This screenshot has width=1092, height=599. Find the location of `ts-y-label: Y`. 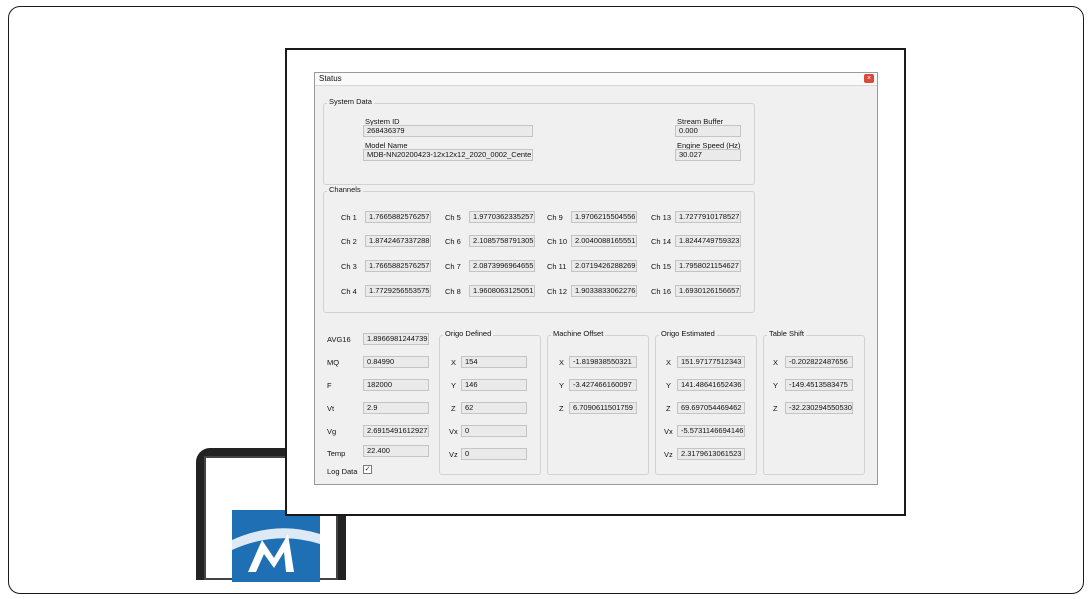

ts-y-label: Y is located at coordinates (776, 385).